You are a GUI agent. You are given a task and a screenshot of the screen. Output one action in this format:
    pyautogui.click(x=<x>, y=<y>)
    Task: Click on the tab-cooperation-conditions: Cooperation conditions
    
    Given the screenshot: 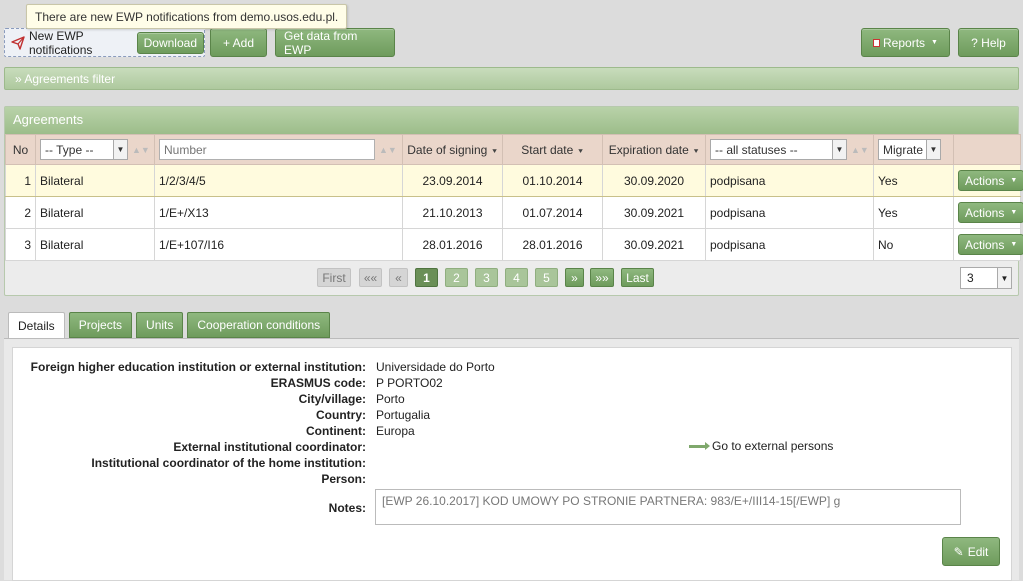 What is the action you would take?
    pyautogui.click(x=259, y=325)
    